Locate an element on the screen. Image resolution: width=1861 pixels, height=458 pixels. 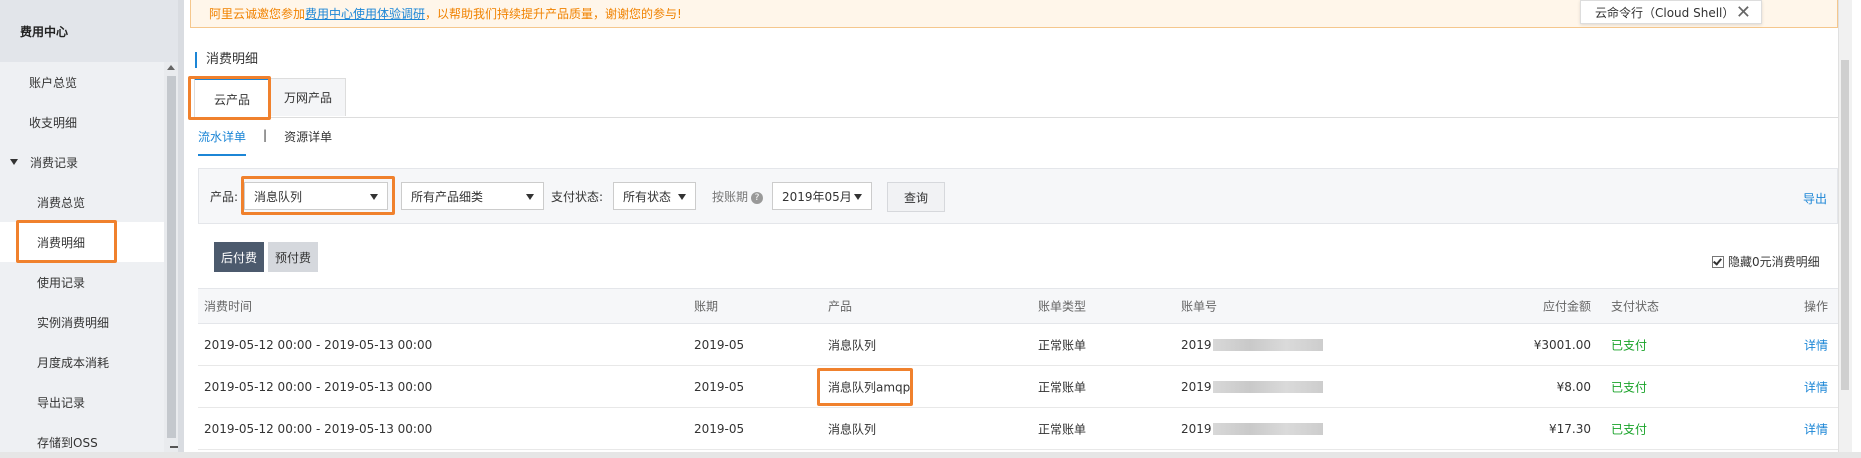
scroll-thumb is located at coordinates (171, 257).